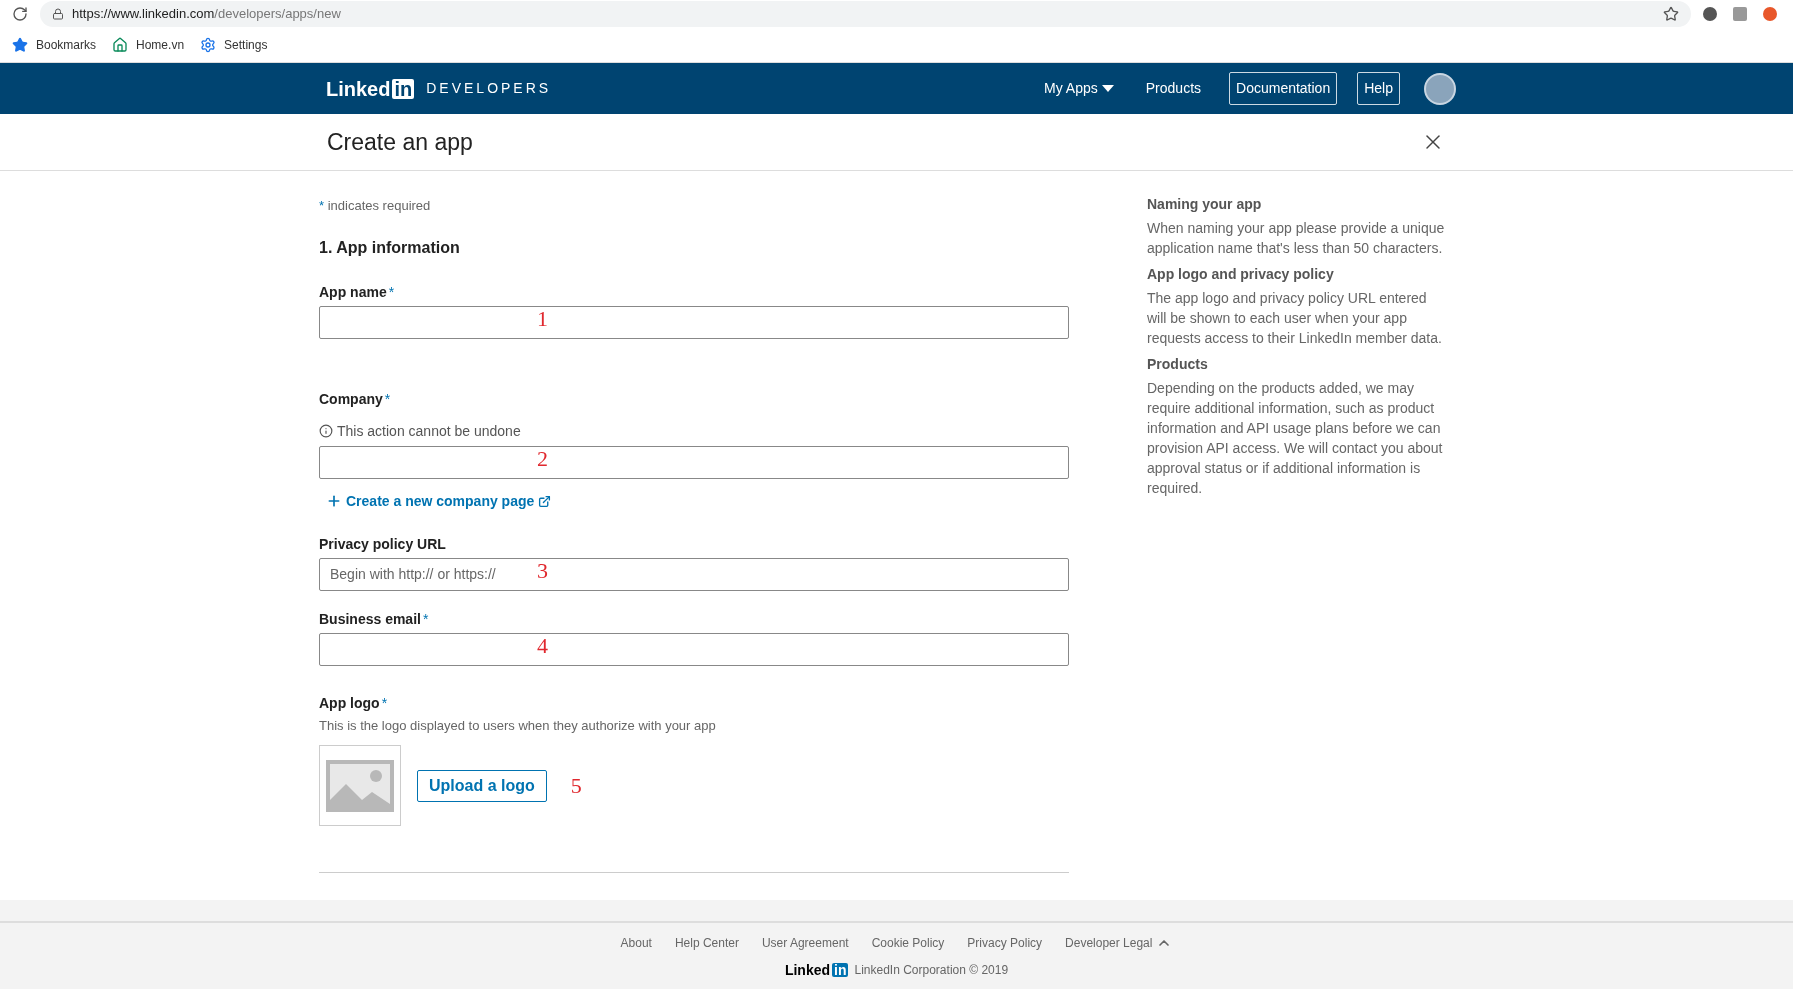 The height and width of the screenshot is (989, 1793). I want to click on footer-link: Help Center, so click(706, 942).